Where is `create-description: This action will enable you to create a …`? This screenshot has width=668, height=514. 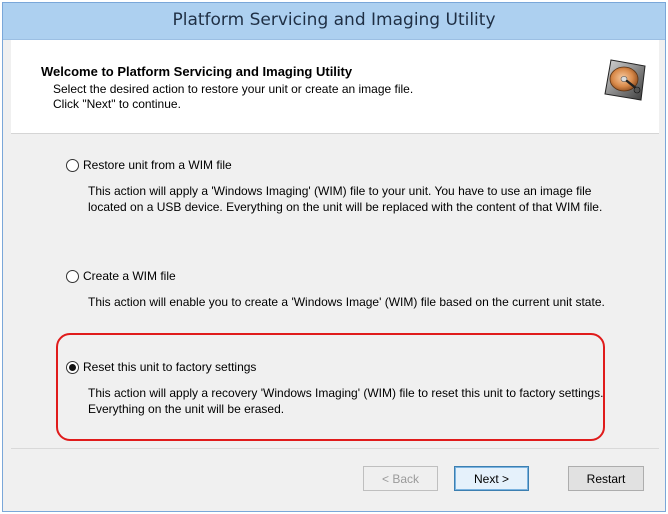 create-description: This action will enable you to create a … is located at coordinates (346, 302).